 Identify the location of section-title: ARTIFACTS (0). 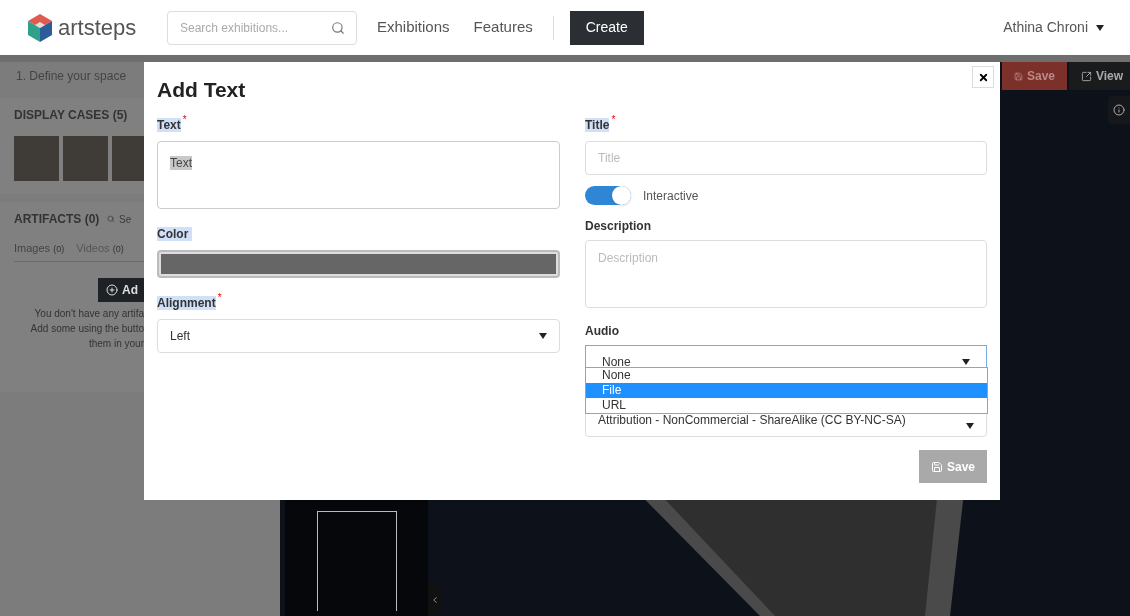
(57, 219).